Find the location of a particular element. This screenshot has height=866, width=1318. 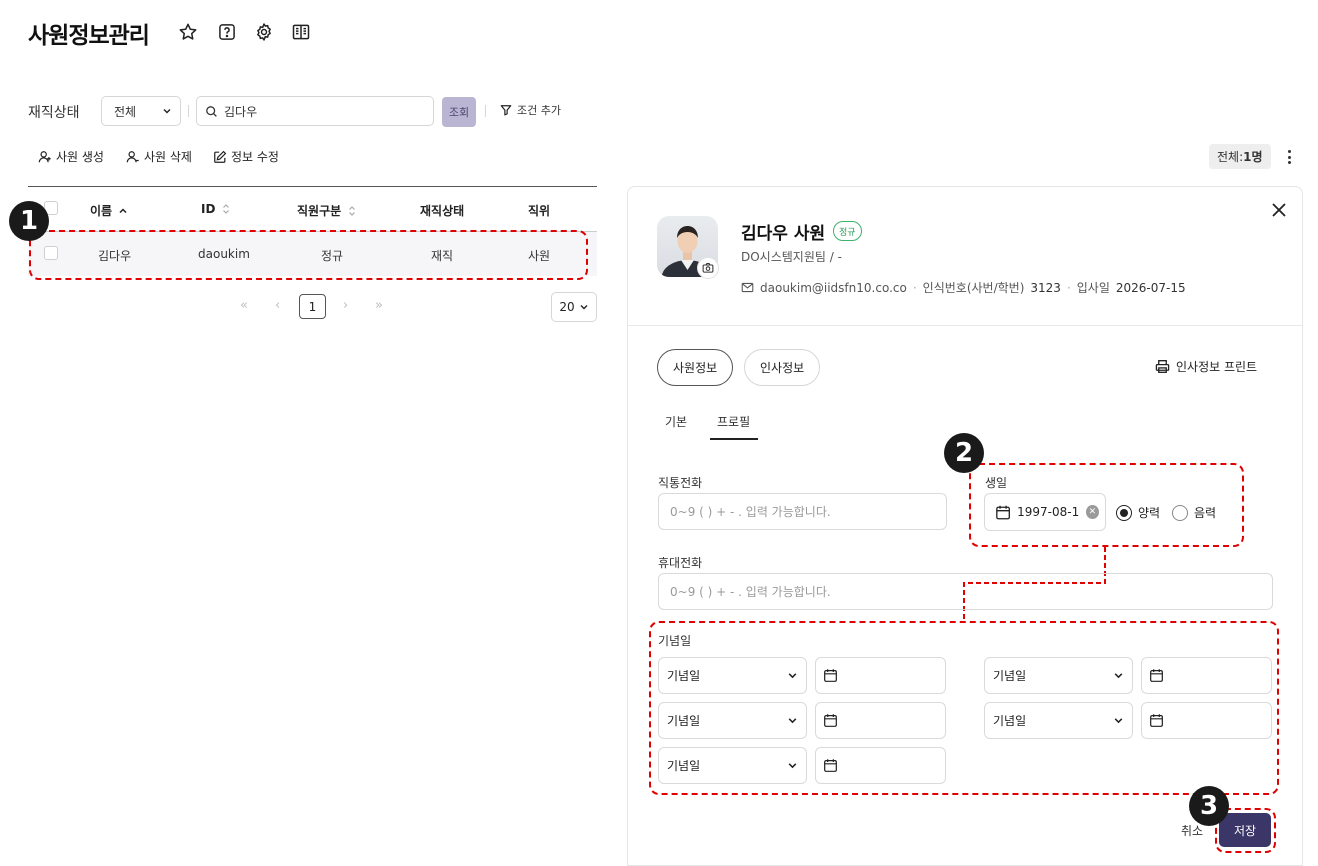

column-header-status: 재직상태 is located at coordinates (442, 210).